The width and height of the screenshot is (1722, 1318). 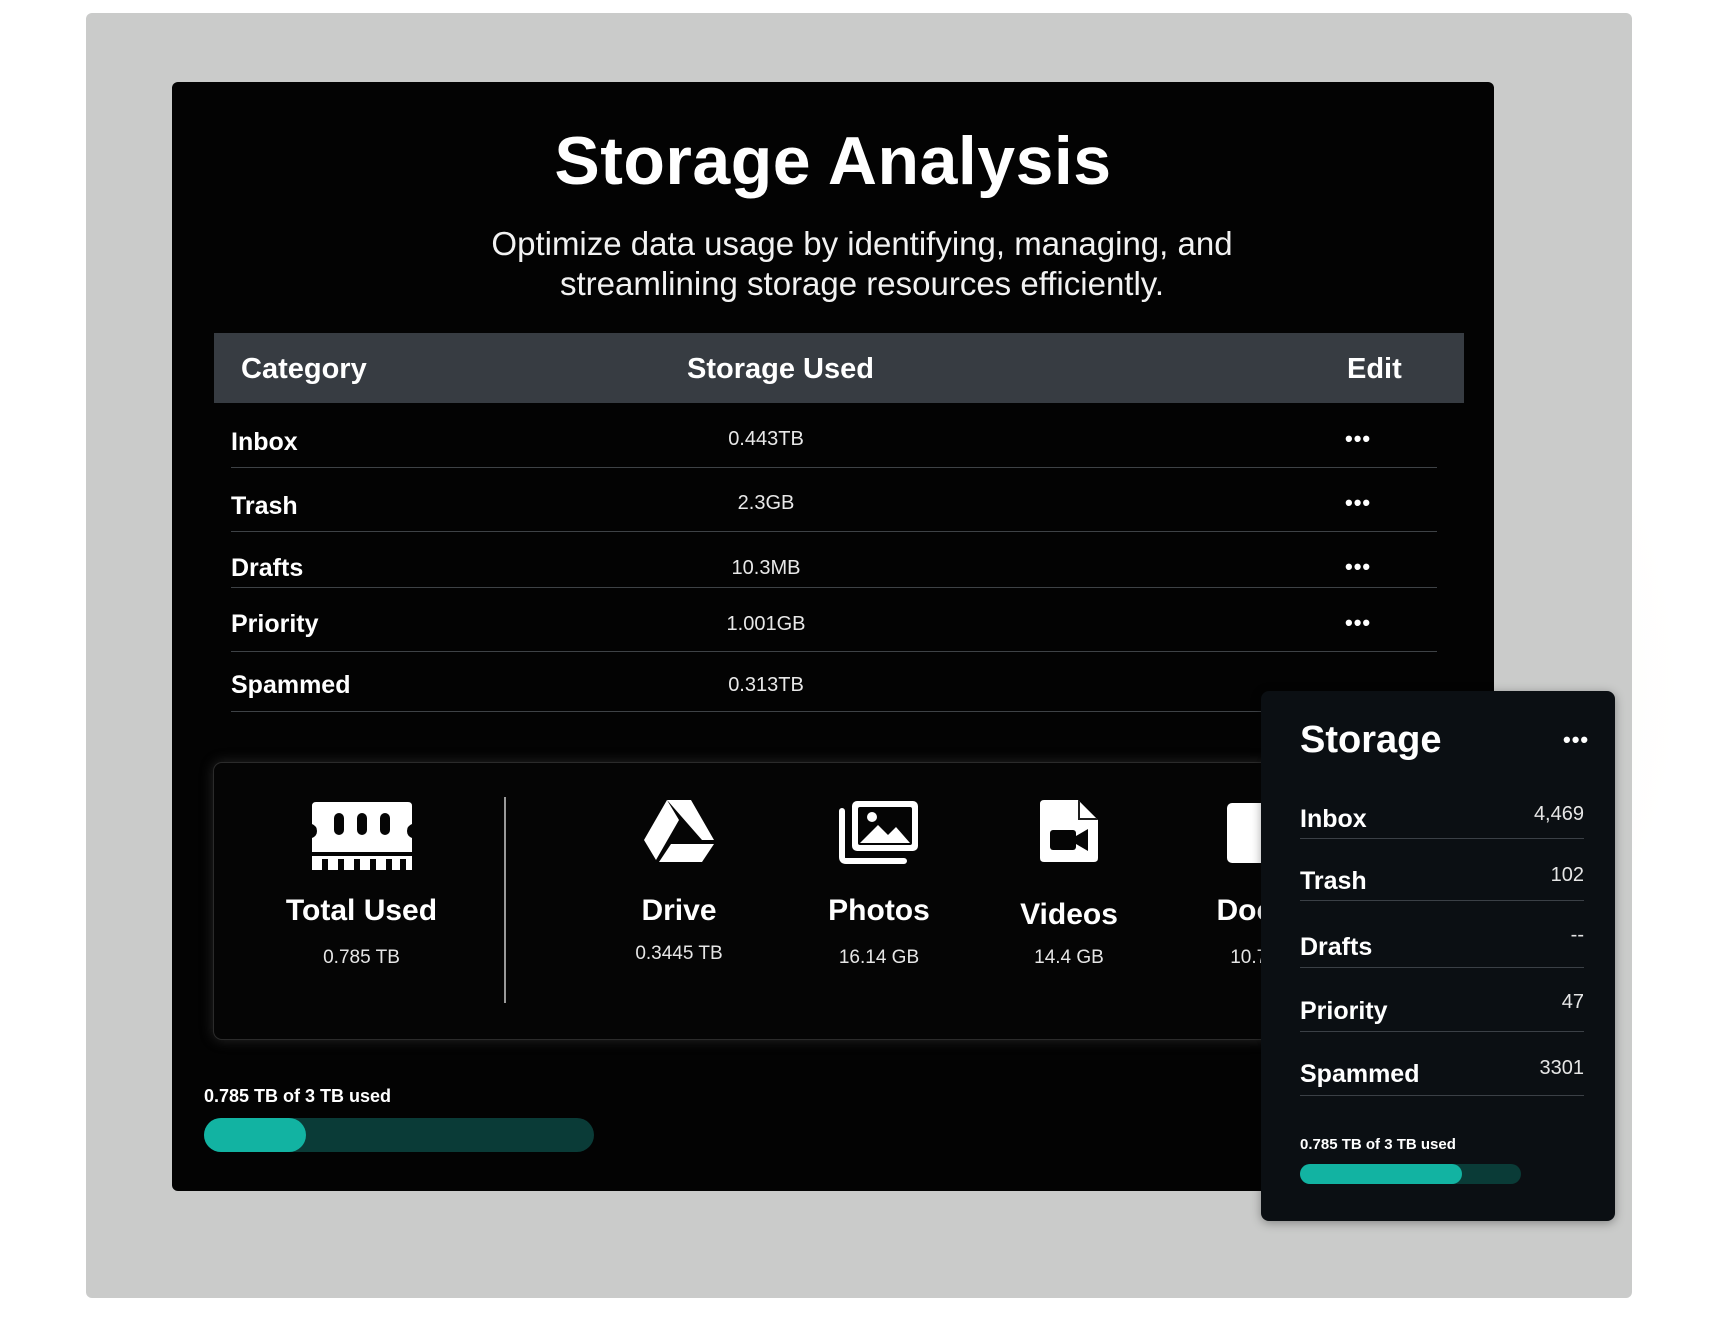 I want to click on widget-row-value: 4,469, so click(x=1558, y=814).